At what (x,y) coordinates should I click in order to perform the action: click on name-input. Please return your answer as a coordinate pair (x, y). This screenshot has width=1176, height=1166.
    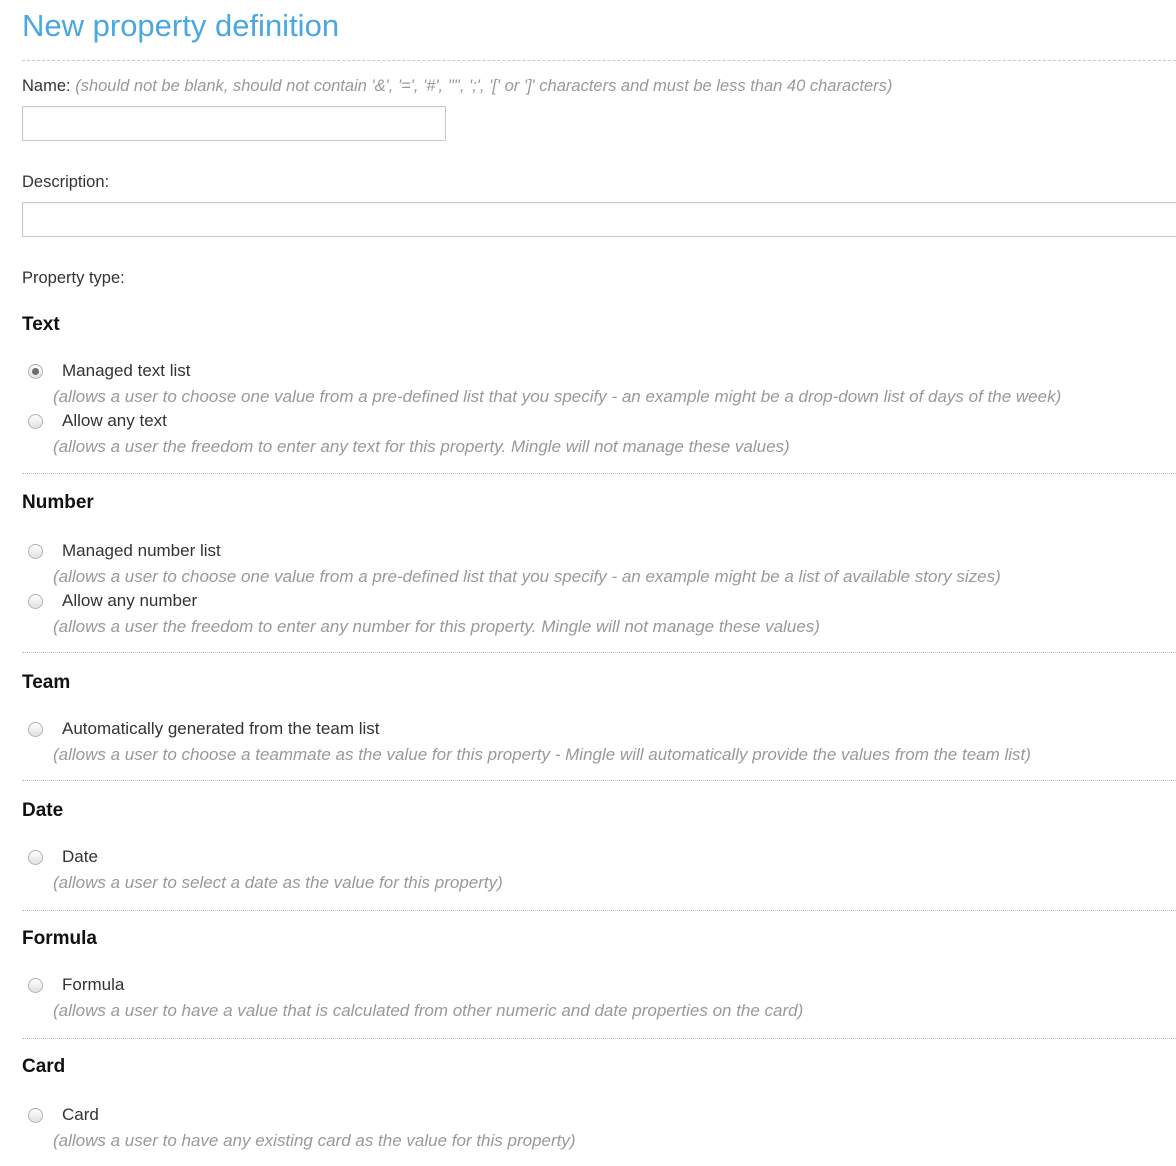
    Looking at the image, I should click on (234, 123).